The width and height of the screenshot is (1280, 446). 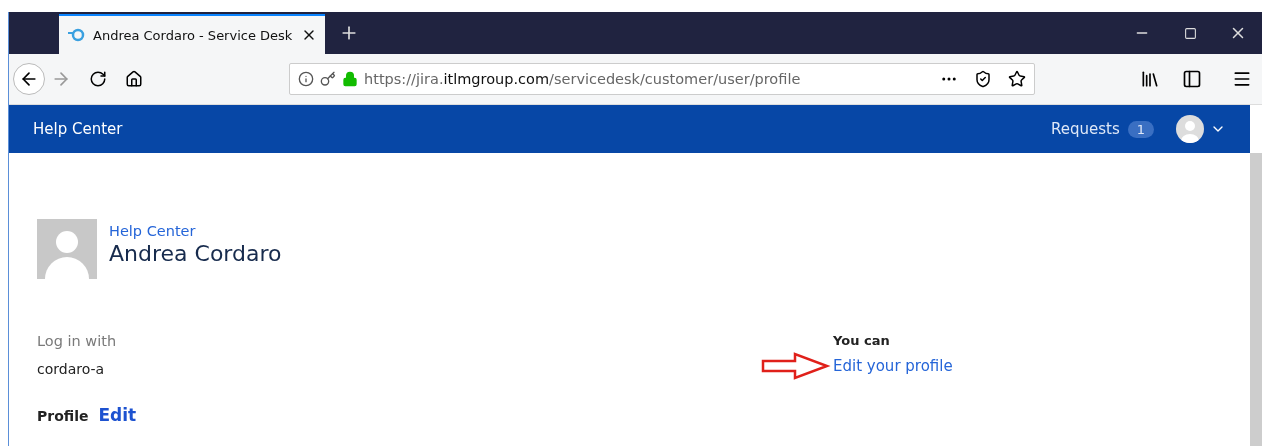 What do you see at coordinates (63, 416) in the screenshot?
I see `section-title: Profile` at bounding box center [63, 416].